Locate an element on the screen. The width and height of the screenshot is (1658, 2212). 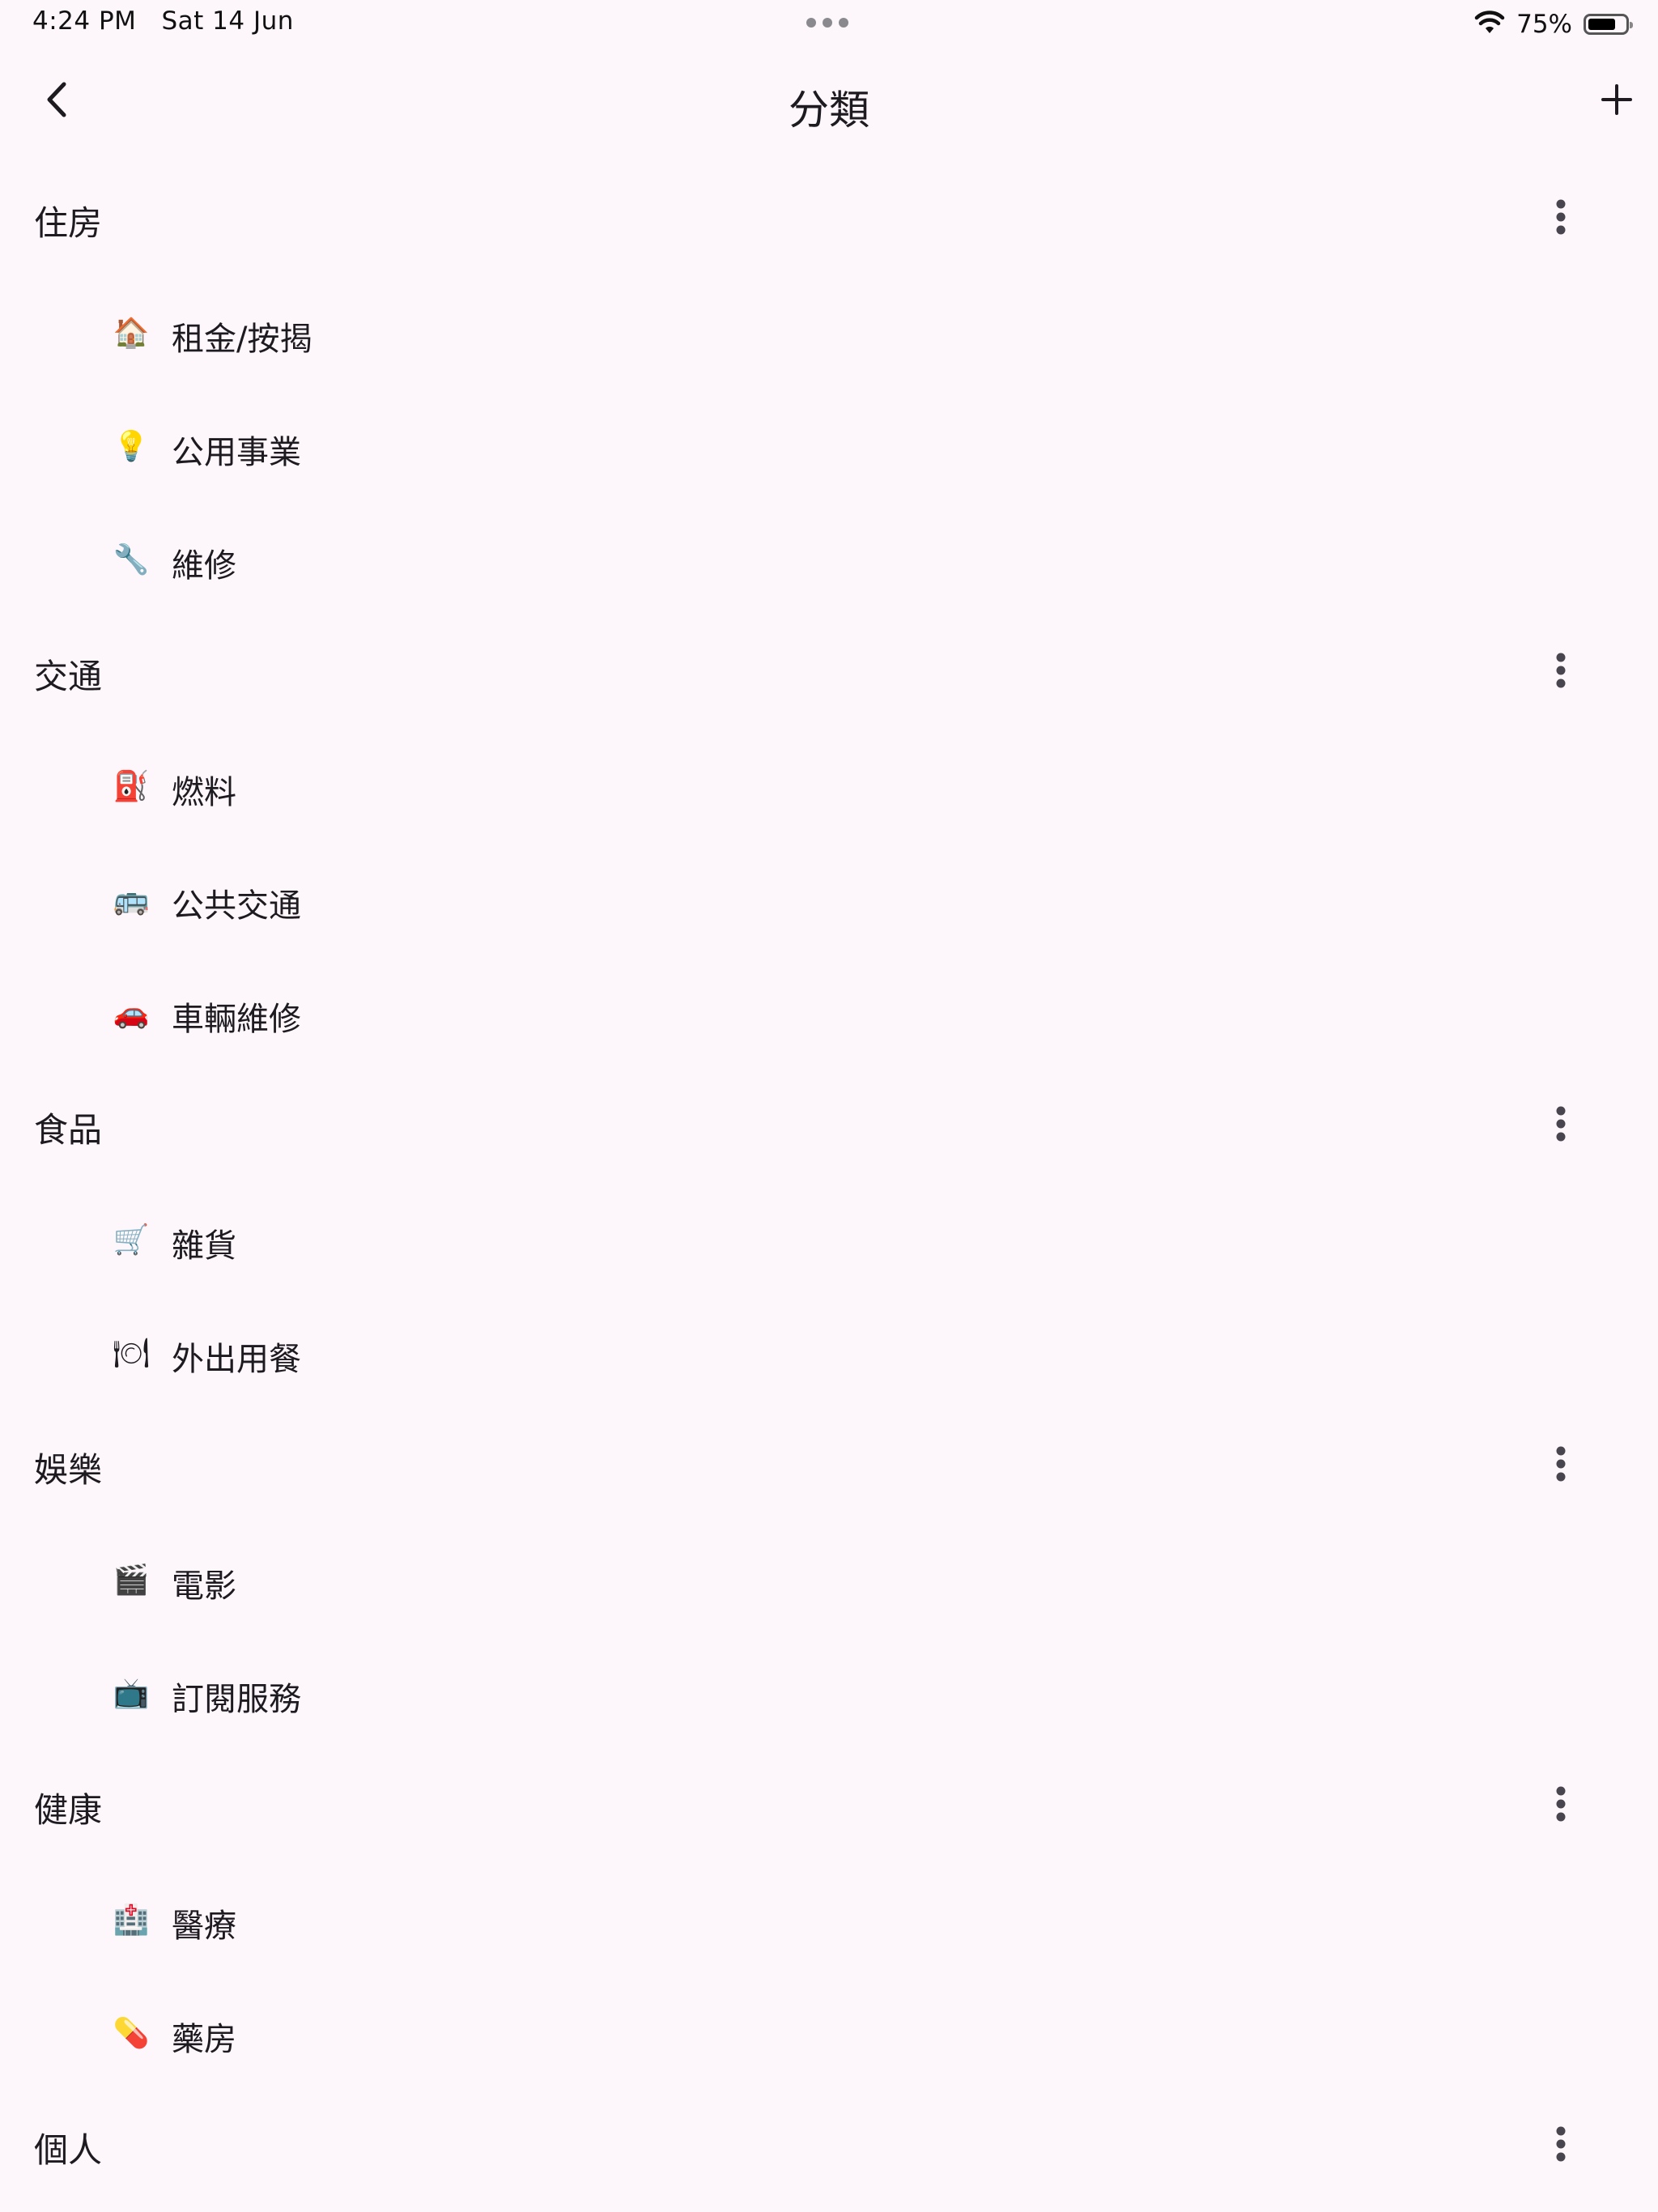
status-time: 4:24 PM Sat 14 Jun is located at coordinates (163, 21).